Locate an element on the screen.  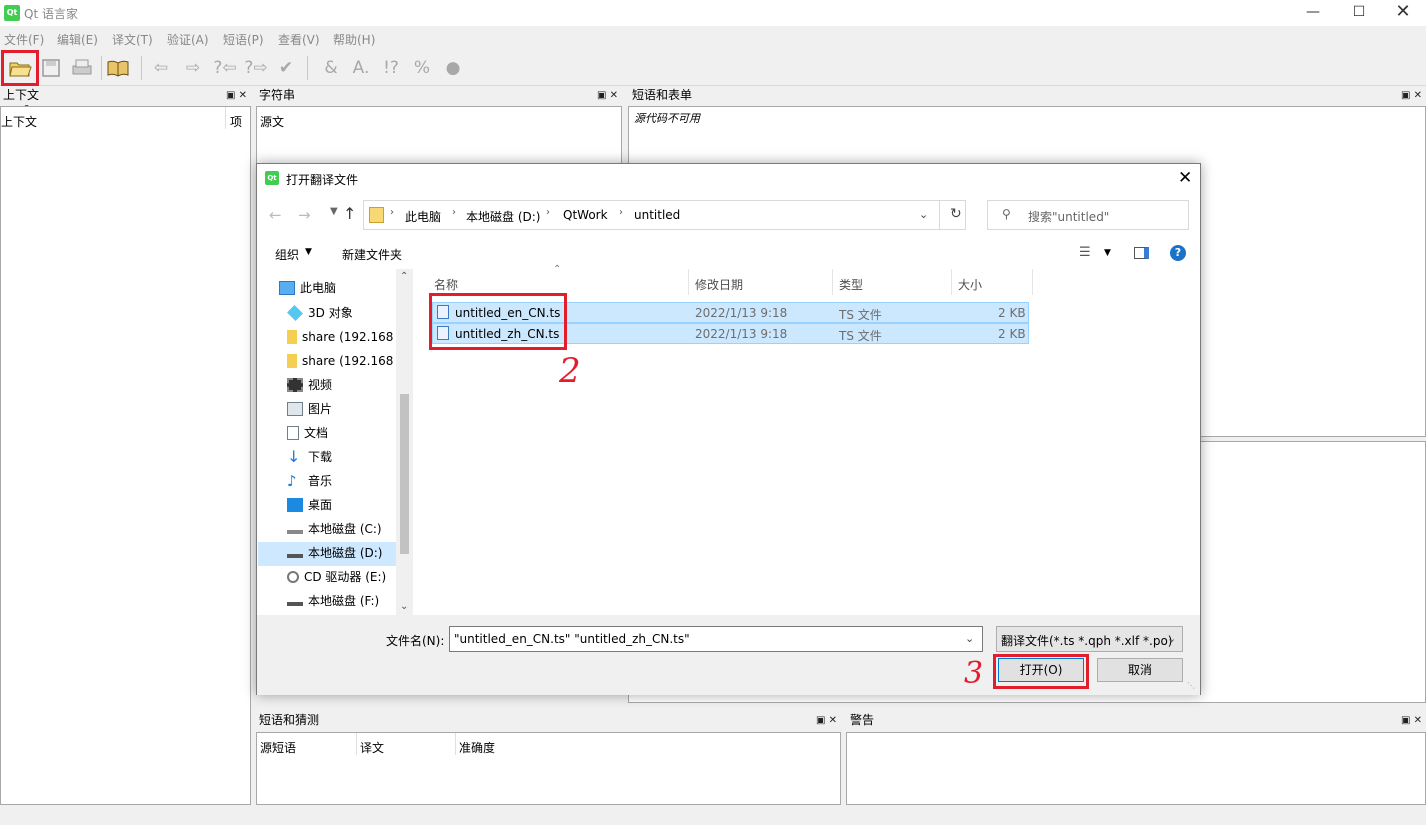
done-next-icon: ✔ is located at coordinates (286, 68).